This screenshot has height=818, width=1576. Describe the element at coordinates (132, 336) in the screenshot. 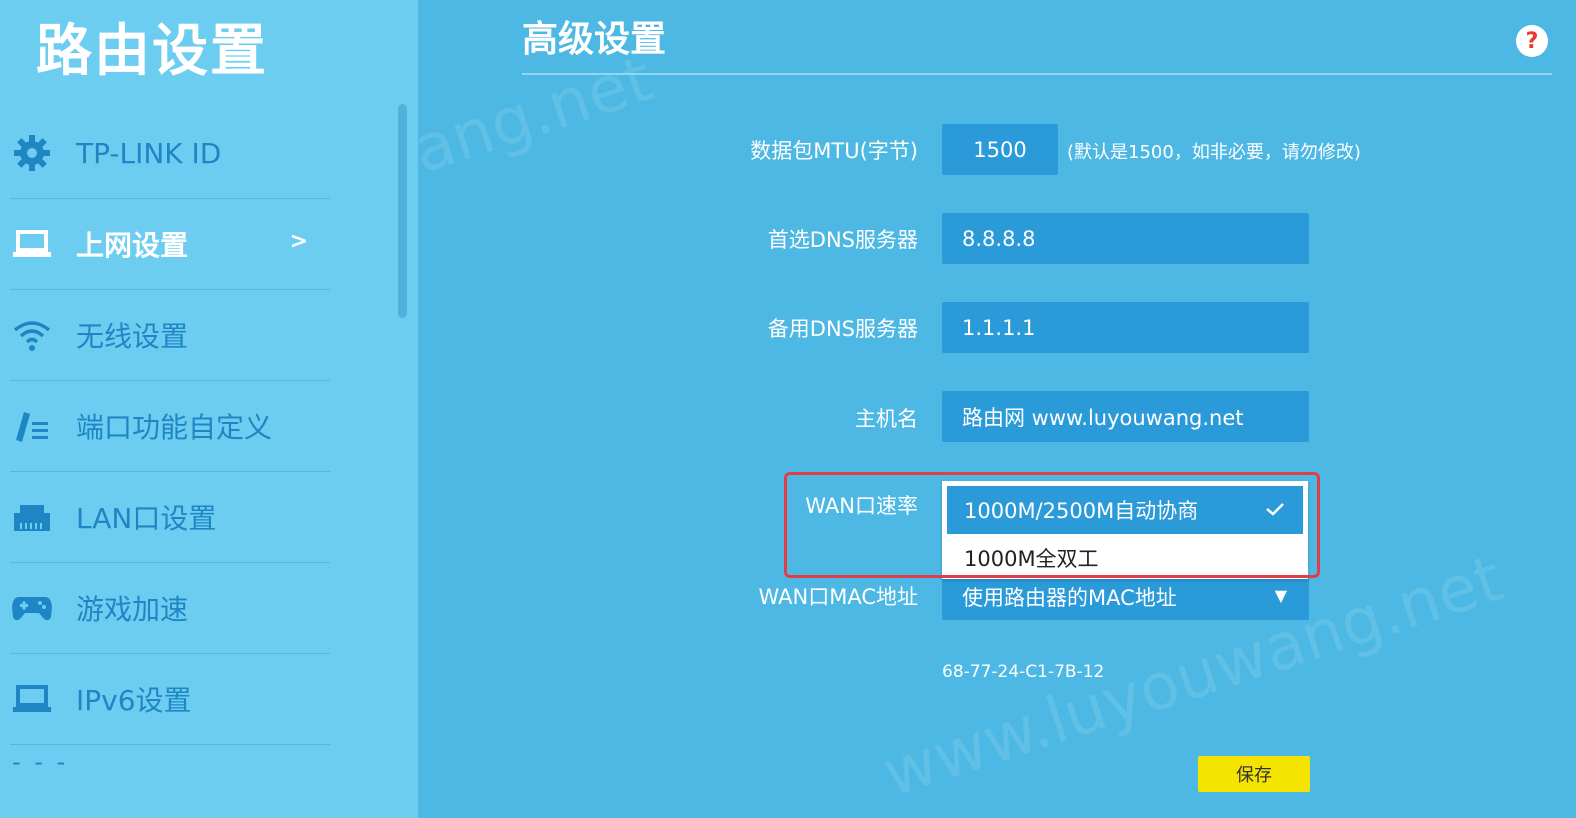

I see `sidebar-item-label: 无线设置` at that location.